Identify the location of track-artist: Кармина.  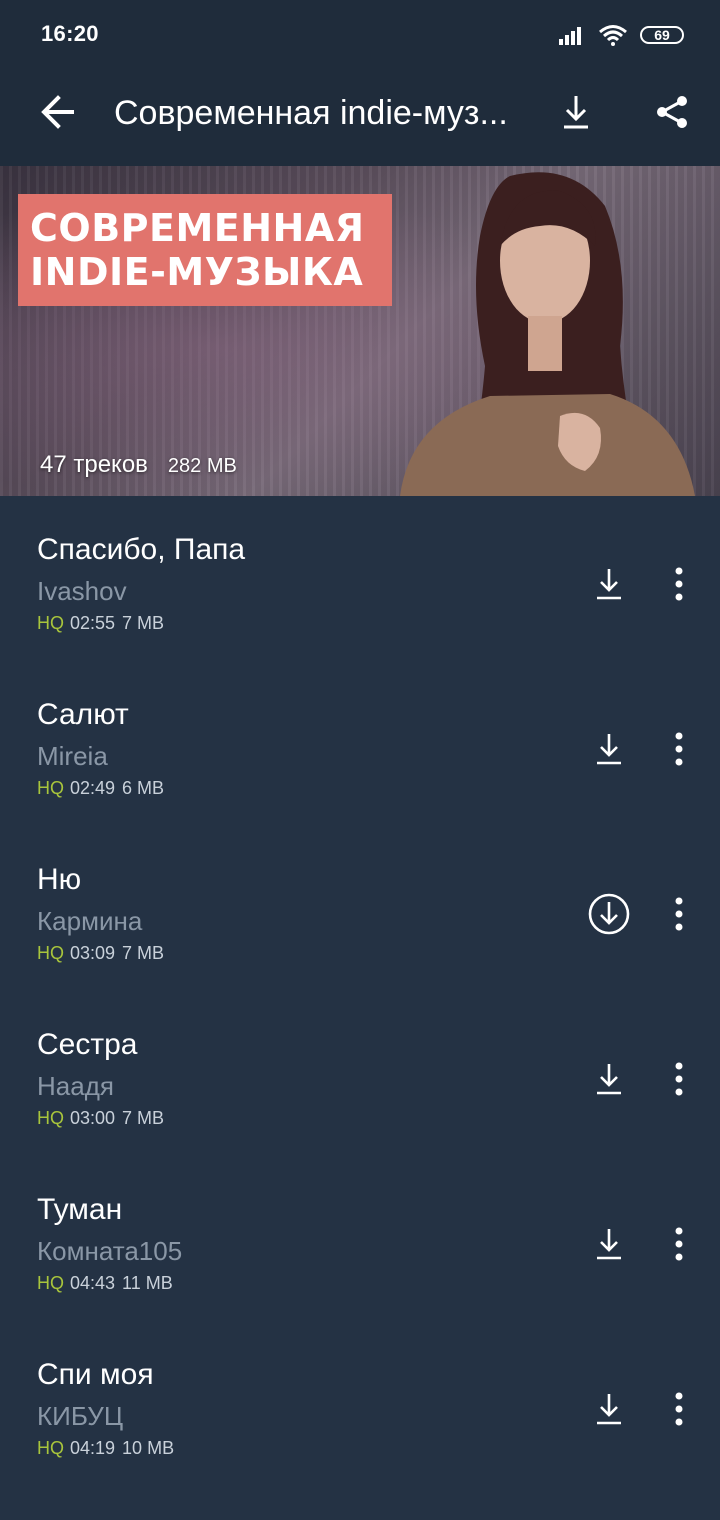
(90, 921).